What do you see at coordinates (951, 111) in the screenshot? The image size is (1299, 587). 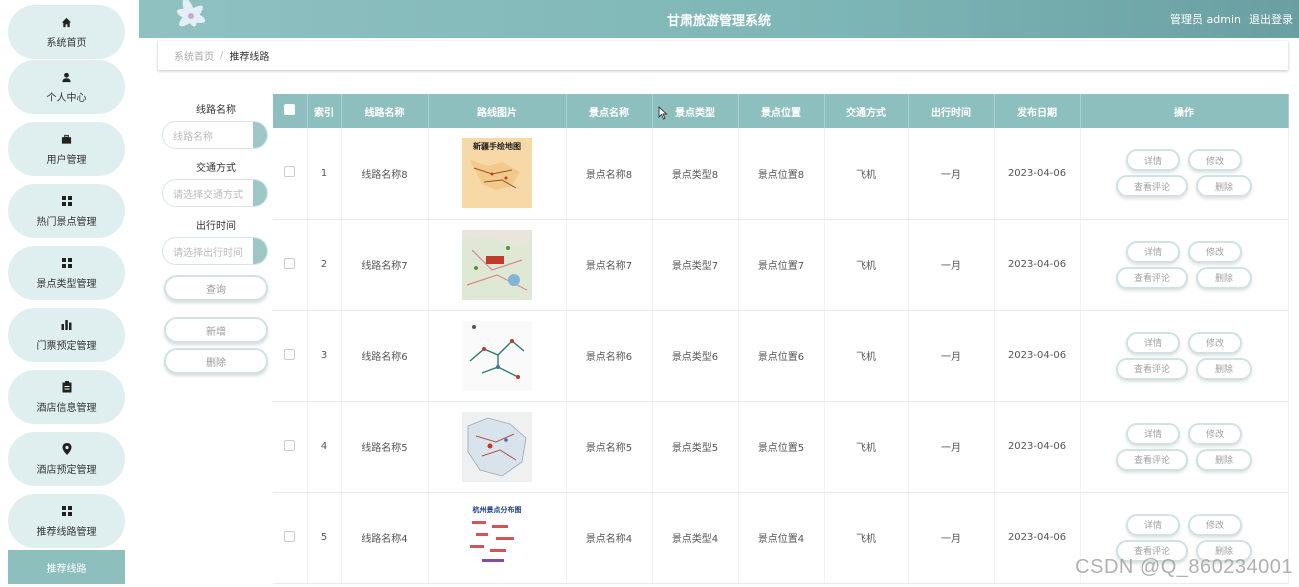 I see `col-departure: 出行时间` at bounding box center [951, 111].